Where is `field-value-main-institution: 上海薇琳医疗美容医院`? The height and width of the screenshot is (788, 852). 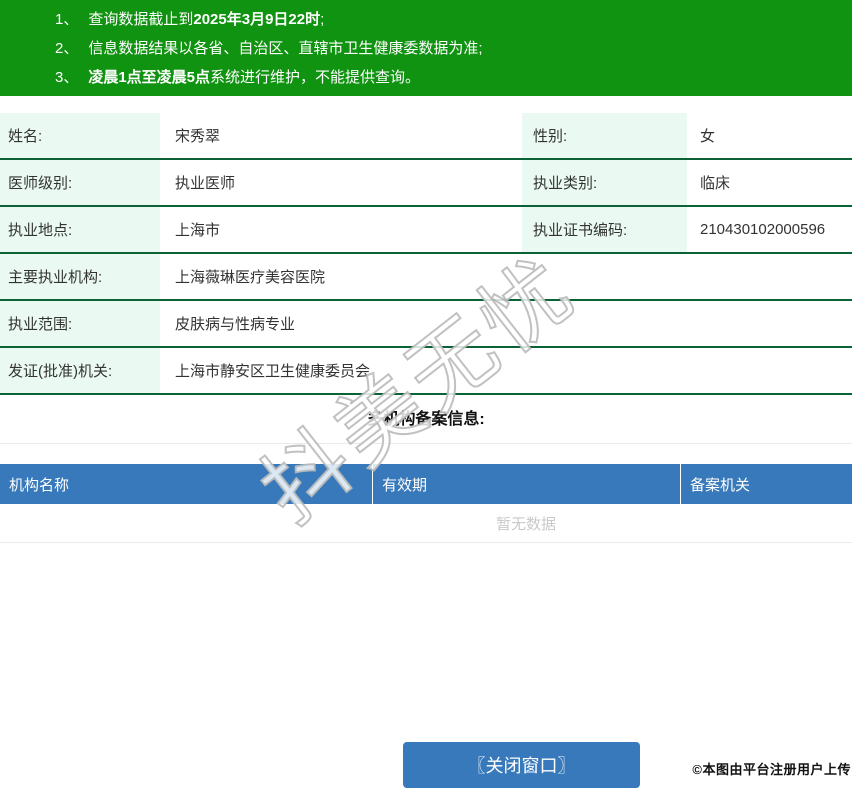
field-value-main-institution: 上海薇琳医疗美容医院 is located at coordinates (250, 277).